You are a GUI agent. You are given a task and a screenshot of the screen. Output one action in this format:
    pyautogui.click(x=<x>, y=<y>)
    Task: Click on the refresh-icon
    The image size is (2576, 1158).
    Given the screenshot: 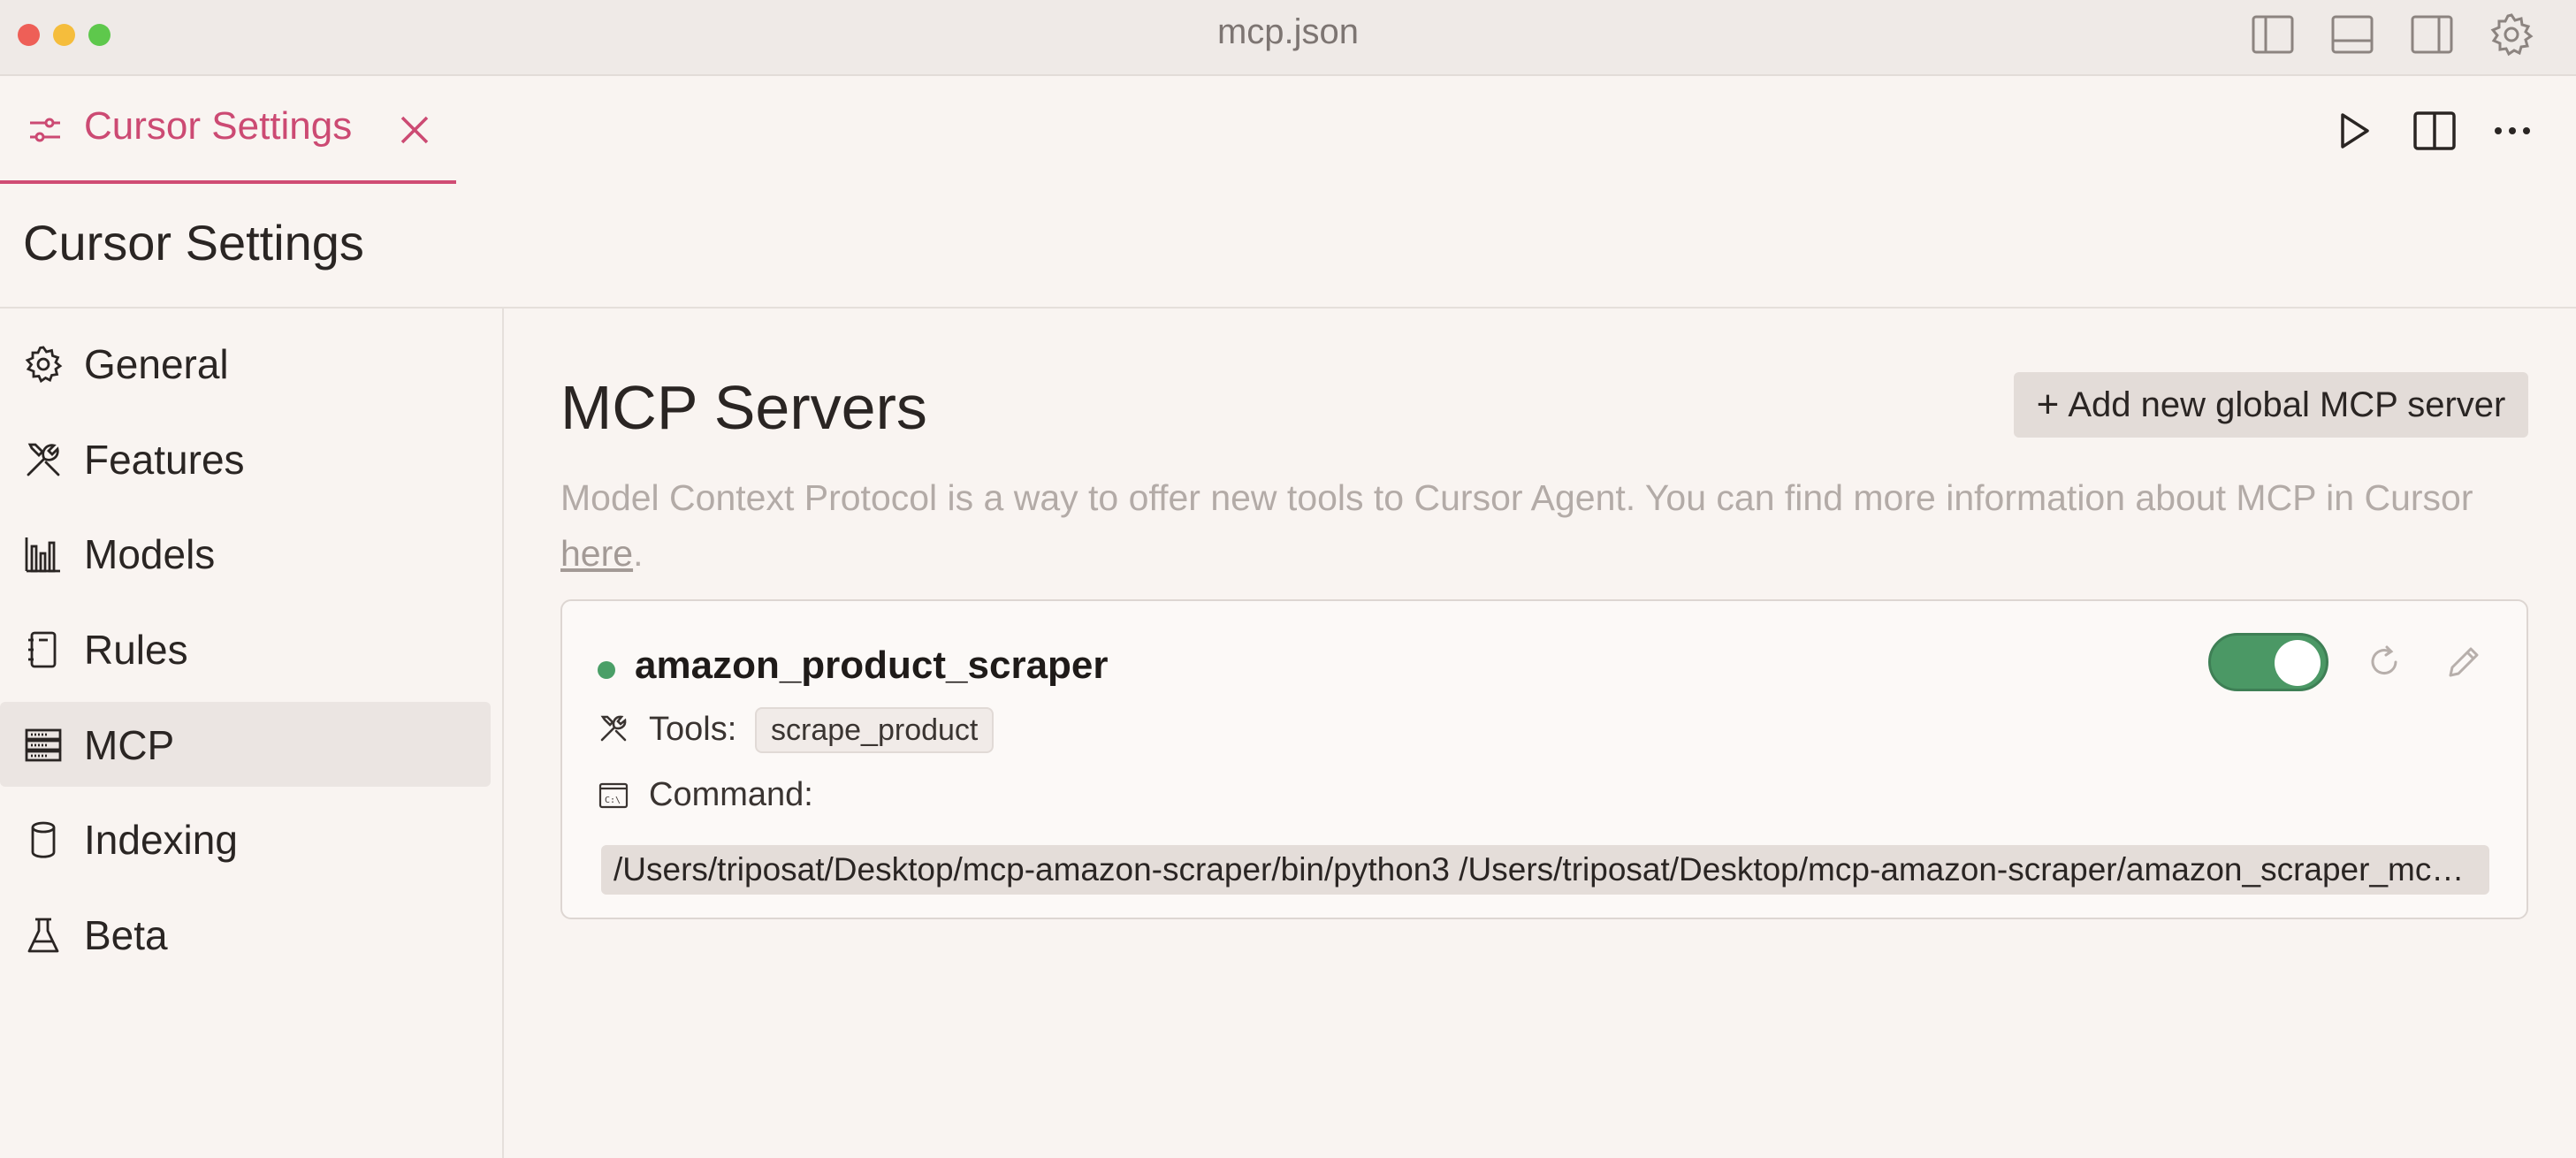 What is the action you would take?
    pyautogui.click(x=2384, y=662)
    